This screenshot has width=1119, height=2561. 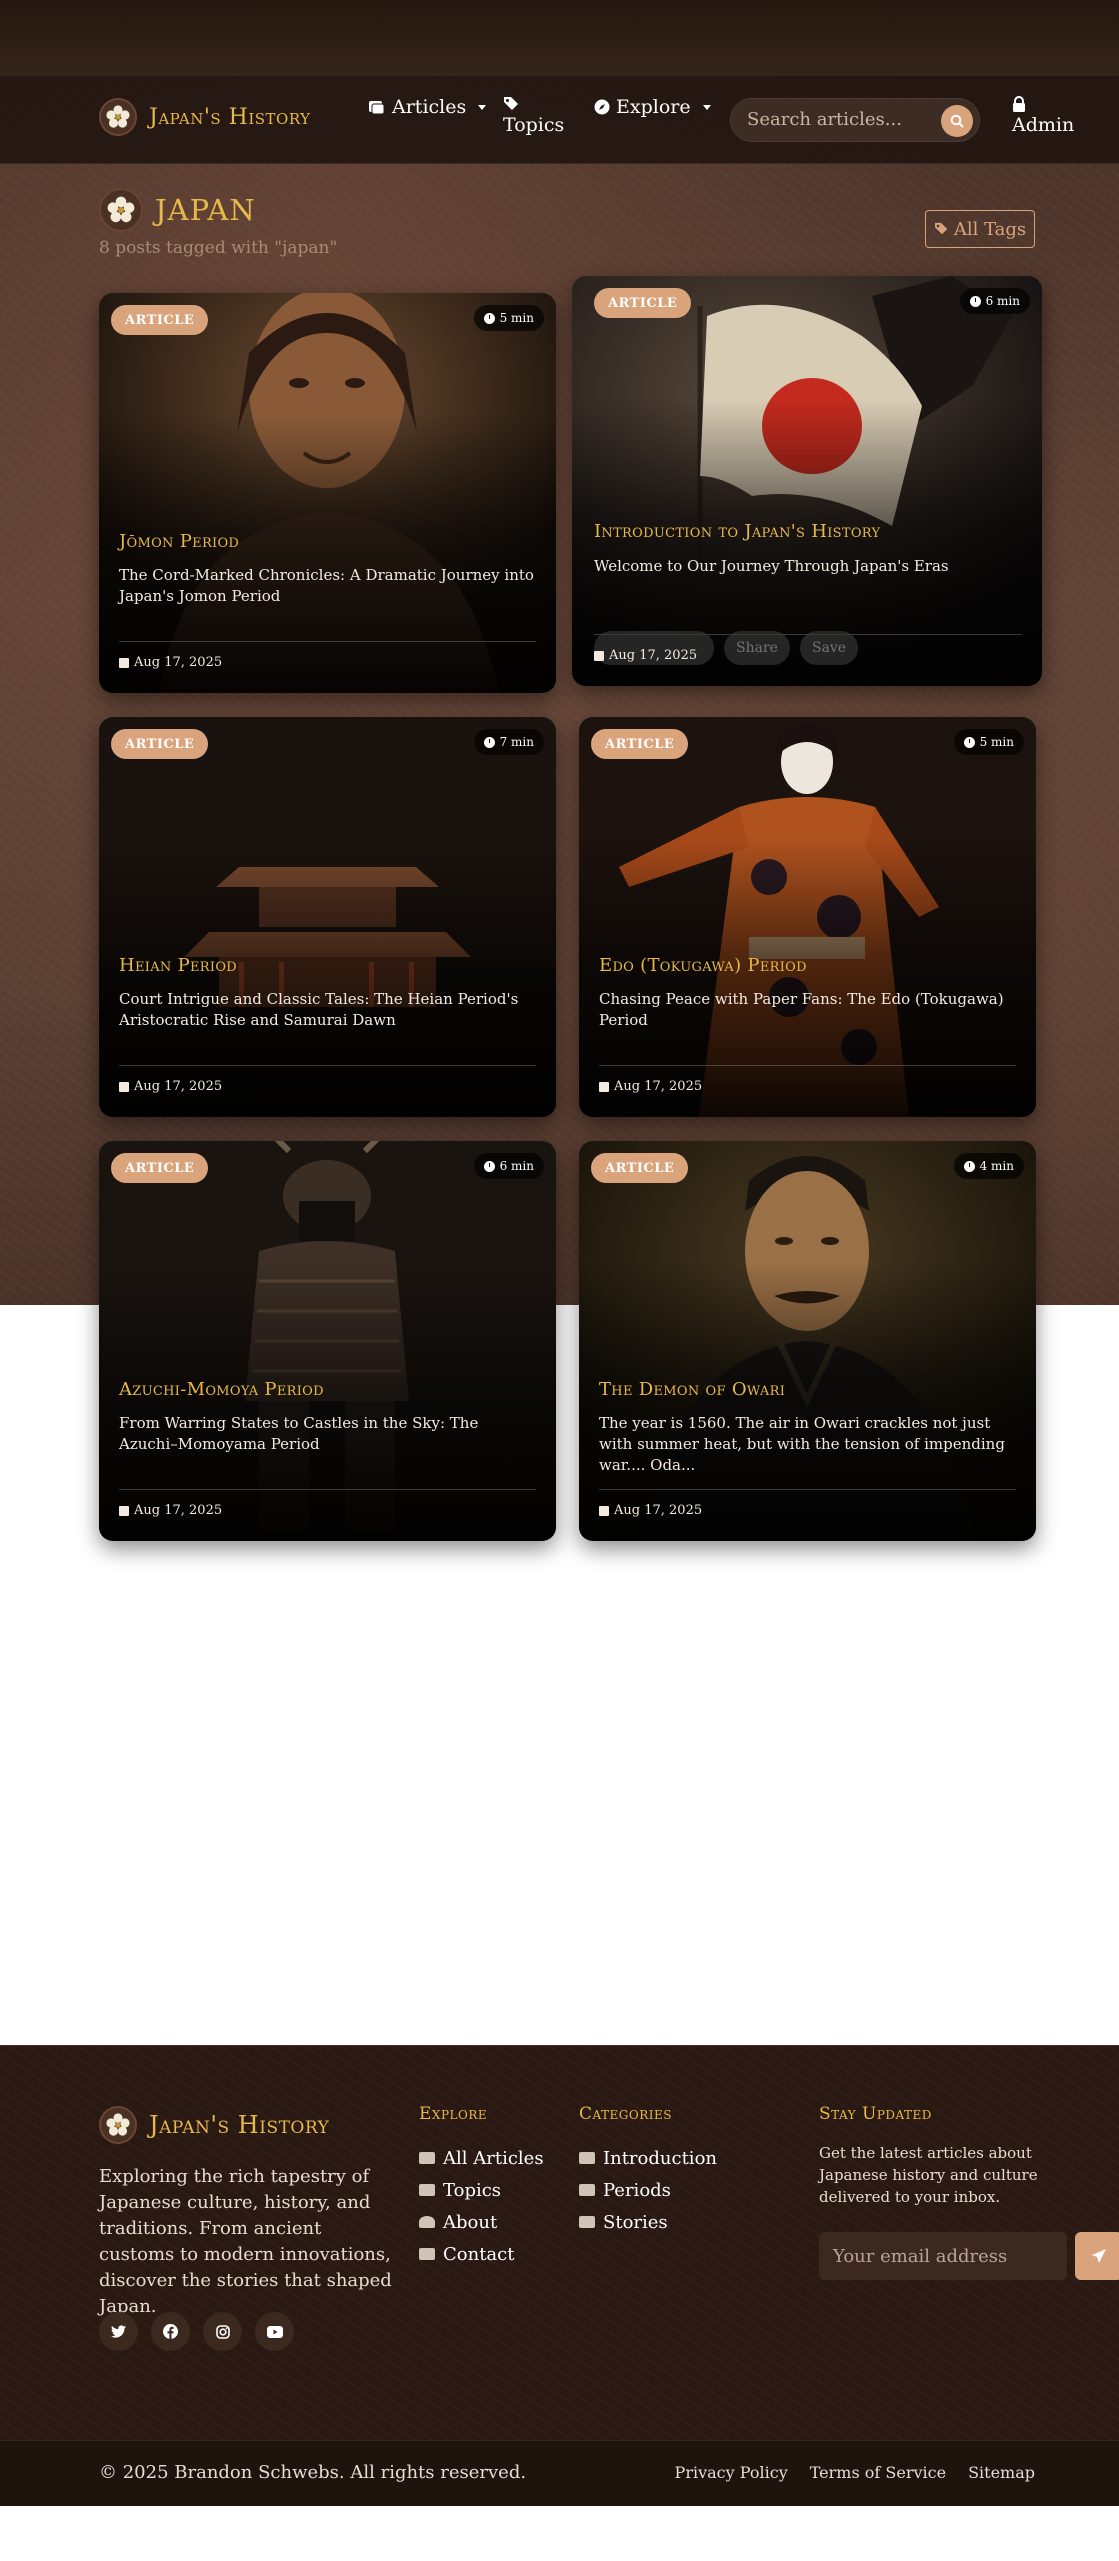 I want to click on newsletter-submit-button, so click(x=1097, y=2256).